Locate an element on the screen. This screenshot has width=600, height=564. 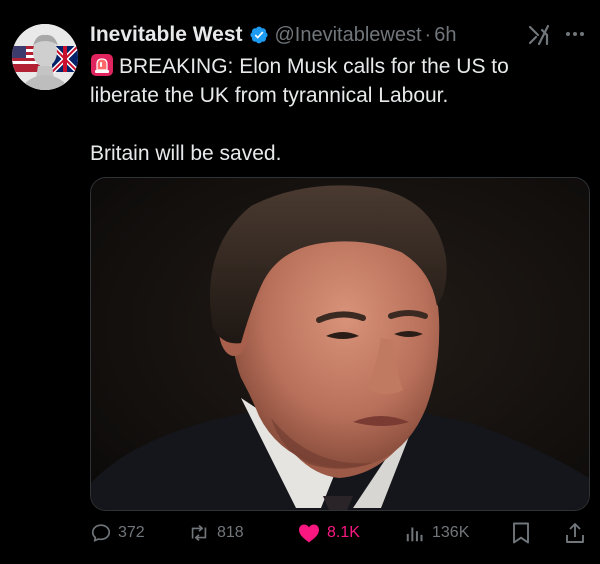
tweet-text-line-1-content: BREAKING: Elon Musk calls for the US to is located at coordinates (314, 66).